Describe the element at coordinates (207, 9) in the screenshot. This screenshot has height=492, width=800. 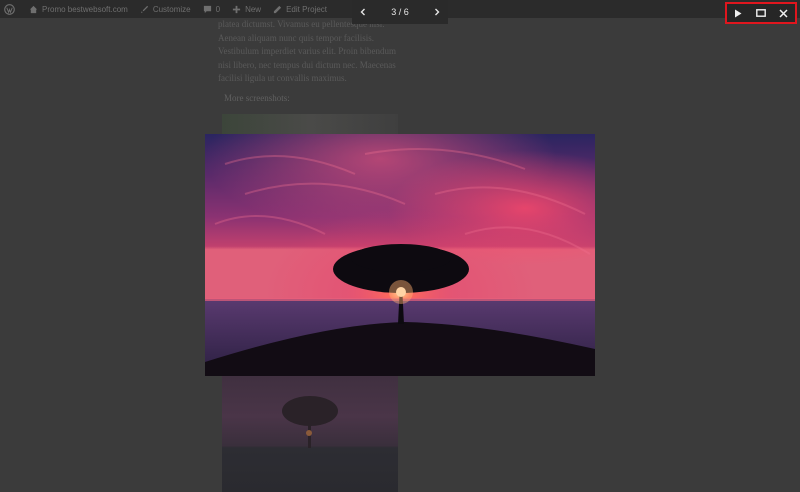
I see `comment-icon` at that location.